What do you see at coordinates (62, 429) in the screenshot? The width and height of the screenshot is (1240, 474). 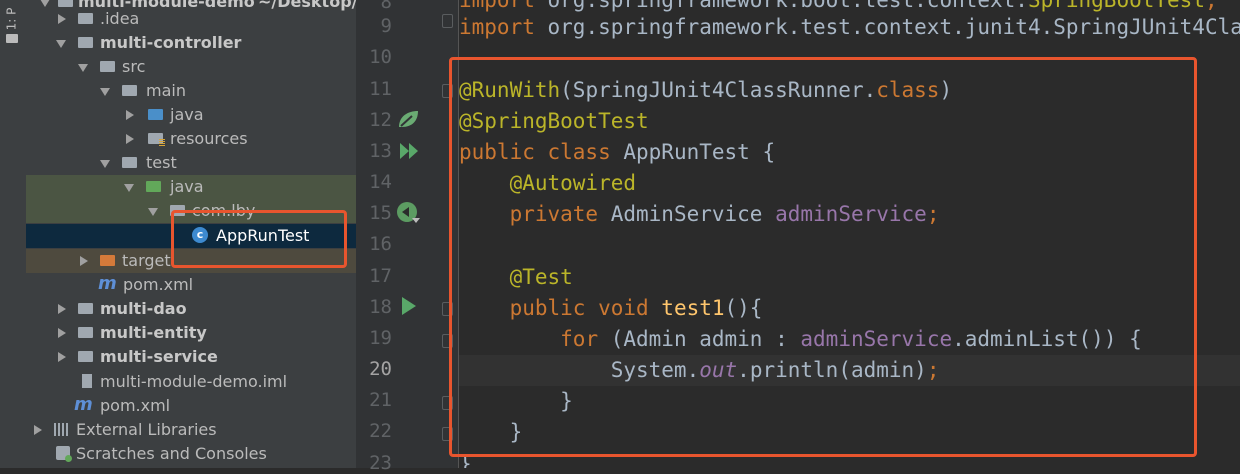 I see `library-icon` at bounding box center [62, 429].